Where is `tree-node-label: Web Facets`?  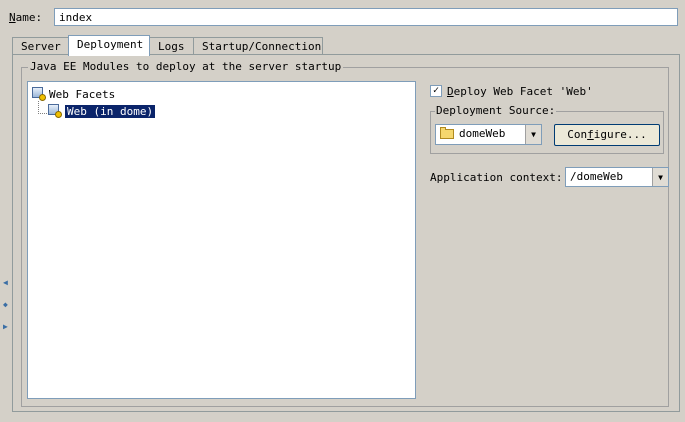 tree-node-label: Web Facets is located at coordinates (82, 94).